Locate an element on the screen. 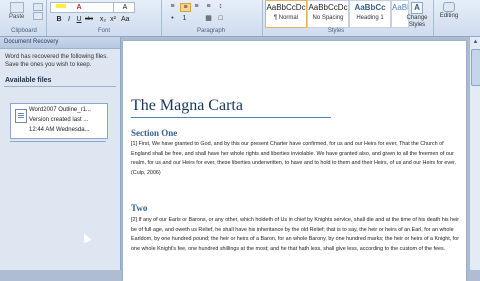 This screenshot has height=281, width=480. change-styles-button: A Change Styles is located at coordinates (417, 14).